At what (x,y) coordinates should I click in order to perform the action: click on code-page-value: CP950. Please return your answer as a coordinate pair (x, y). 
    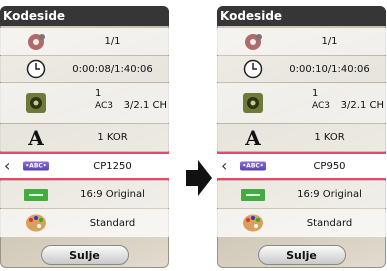
    Looking at the image, I should click on (329, 166).